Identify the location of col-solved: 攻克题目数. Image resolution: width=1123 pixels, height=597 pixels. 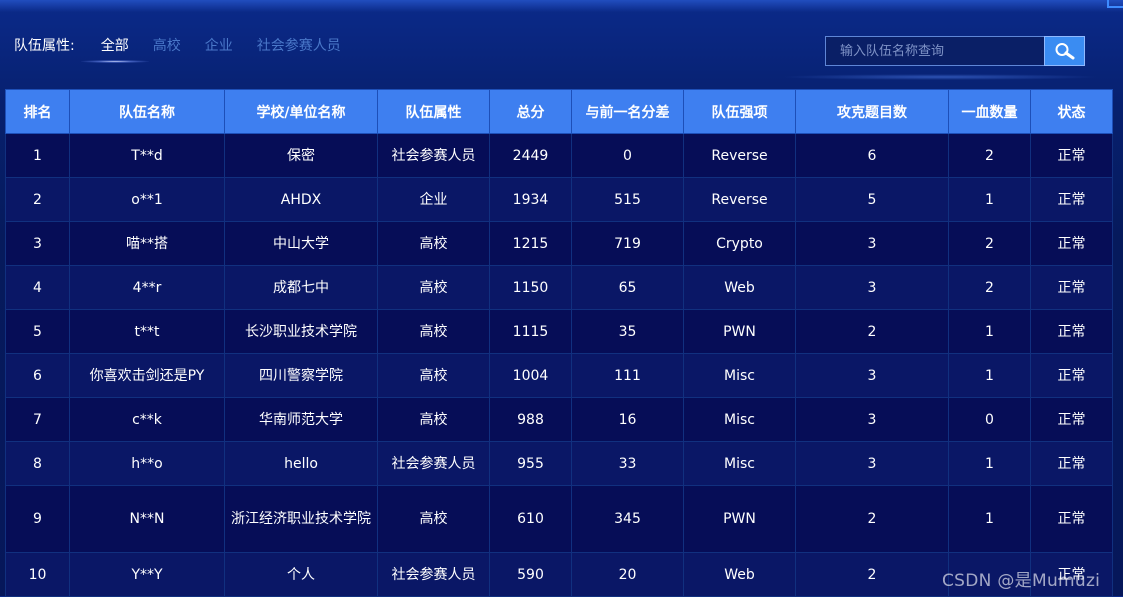
(872, 111).